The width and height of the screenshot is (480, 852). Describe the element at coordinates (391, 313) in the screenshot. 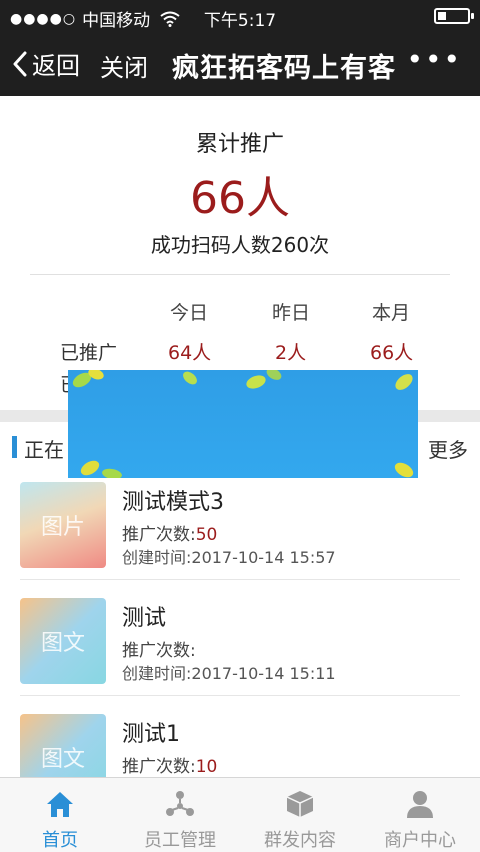

I see `stats-header-month: 本月` at that location.